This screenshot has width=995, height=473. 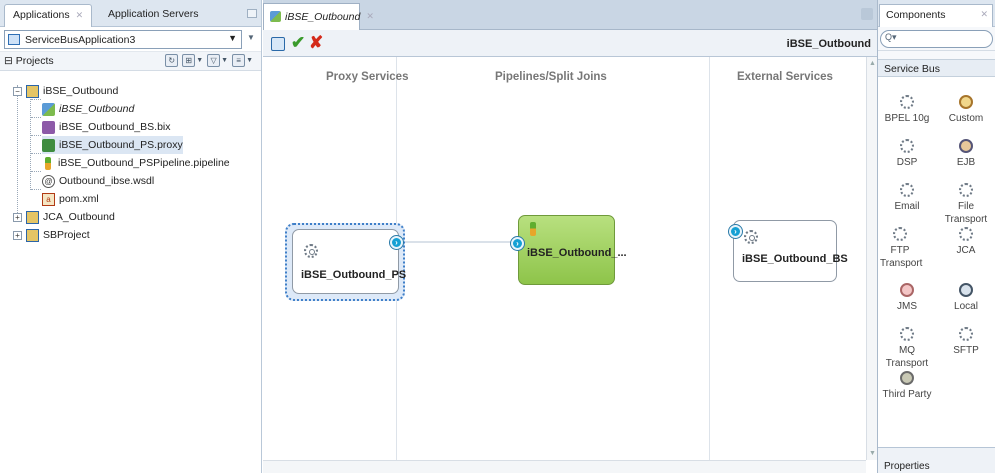 I want to click on palette-item-ftp-transport: FTP Transport, so click(x=901, y=248).